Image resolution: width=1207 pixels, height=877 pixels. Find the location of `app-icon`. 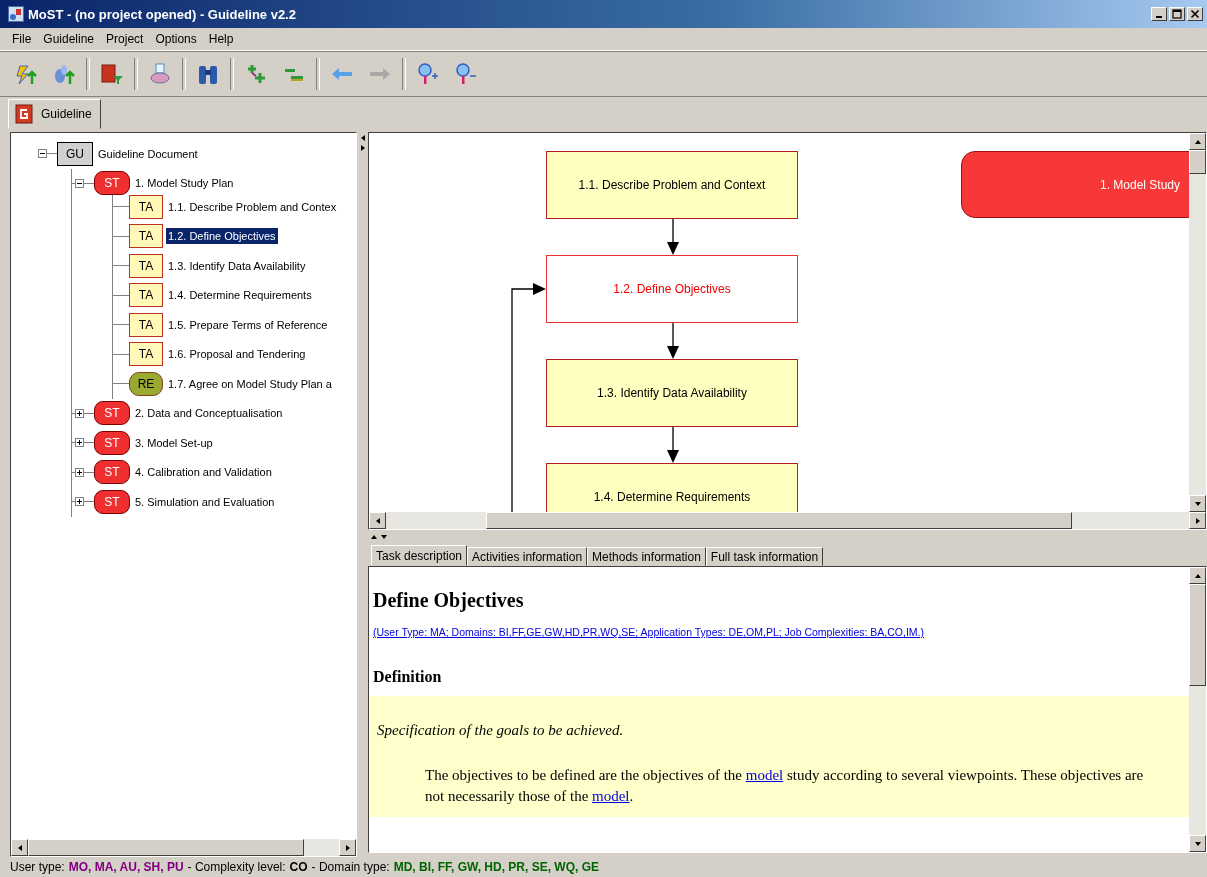

app-icon is located at coordinates (16, 14).